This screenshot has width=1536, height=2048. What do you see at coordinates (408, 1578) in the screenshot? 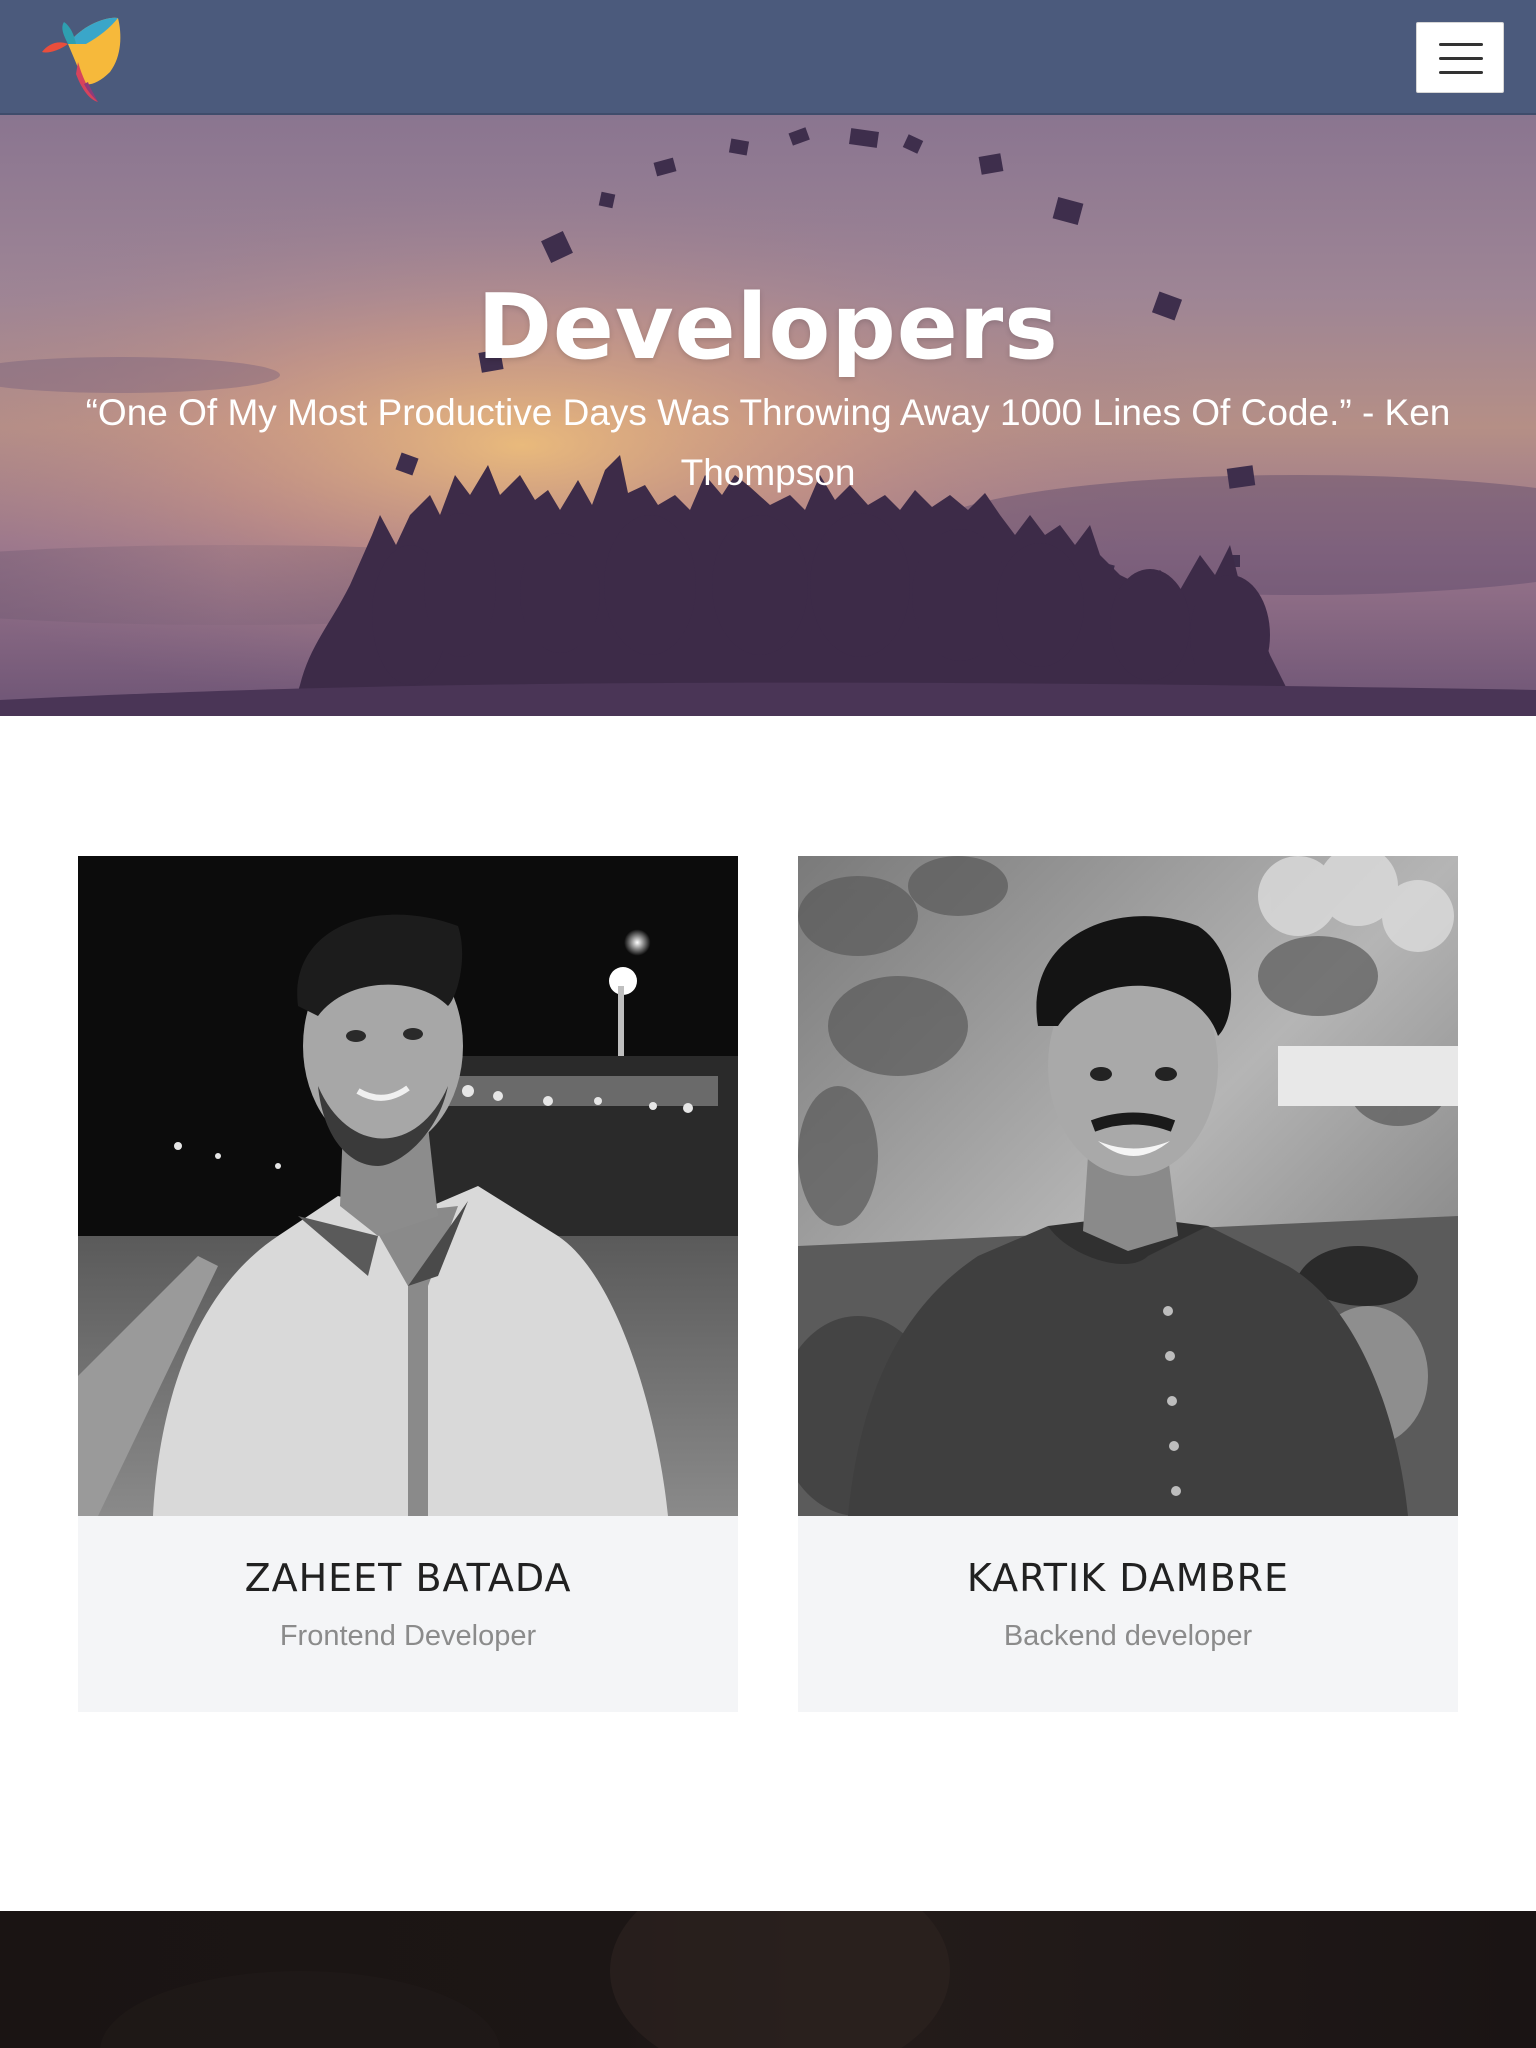
I see `developer-name: ZAHEET BATADA` at bounding box center [408, 1578].